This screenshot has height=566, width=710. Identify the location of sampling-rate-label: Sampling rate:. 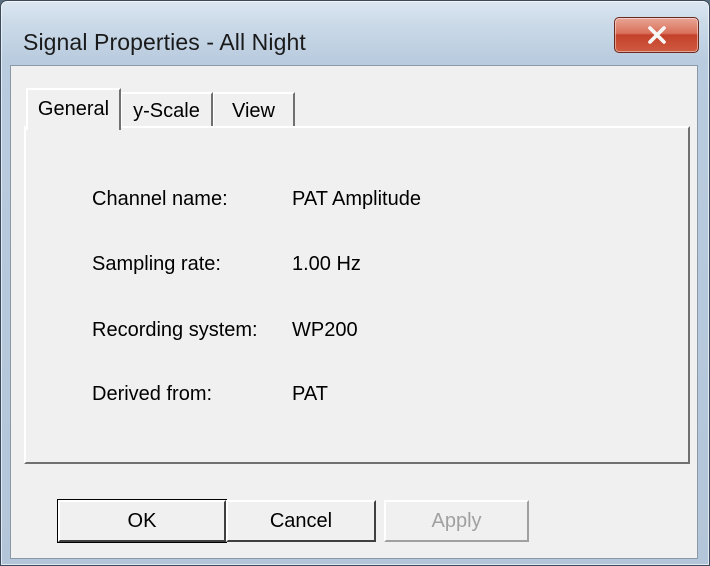
(156, 264).